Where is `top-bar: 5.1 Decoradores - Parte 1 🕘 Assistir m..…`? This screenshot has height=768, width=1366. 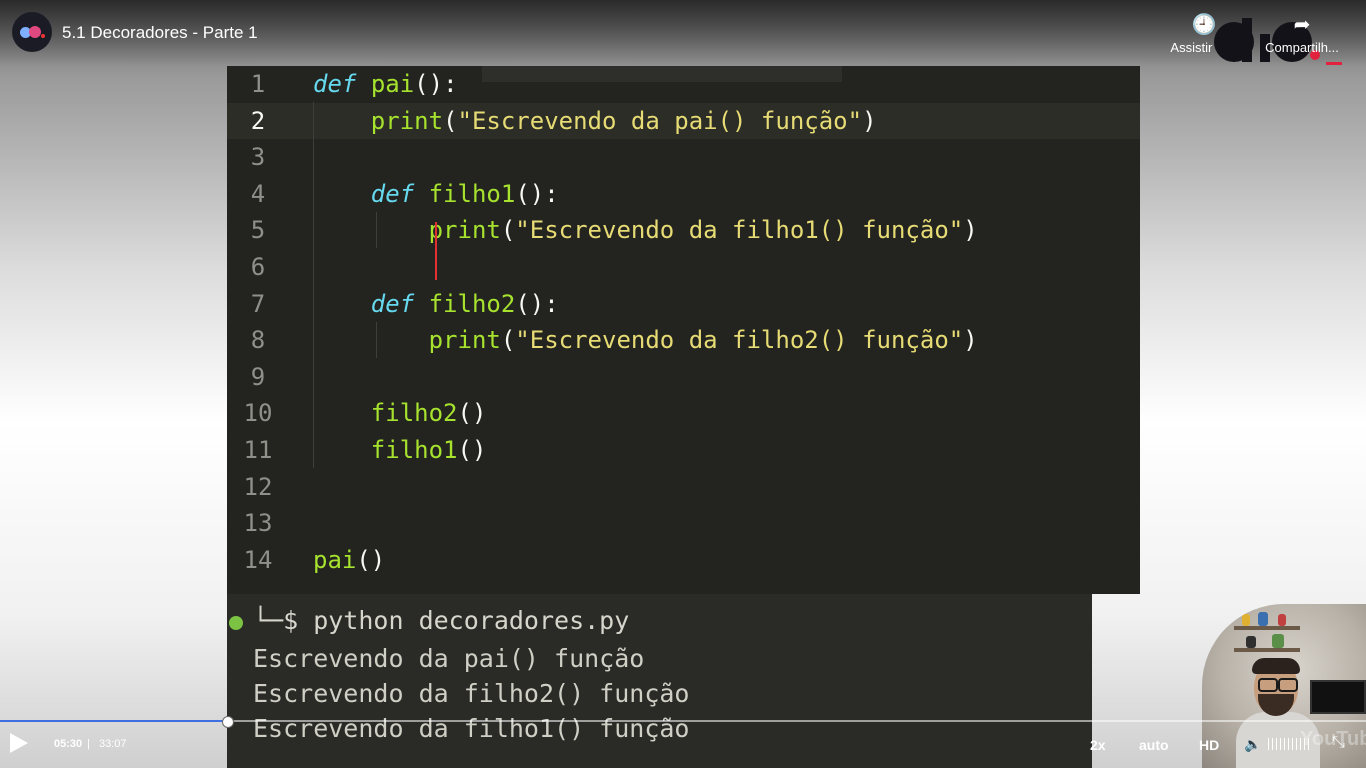 top-bar: 5.1 Decoradores - Parte 1 🕘 Assistir m..… is located at coordinates (683, 33).